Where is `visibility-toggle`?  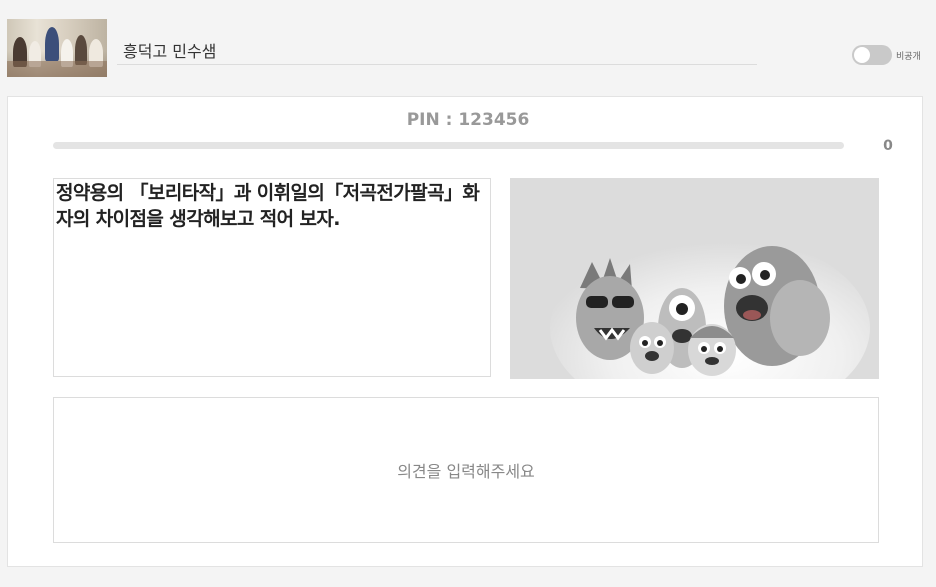 visibility-toggle is located at coordinates (872, 55).